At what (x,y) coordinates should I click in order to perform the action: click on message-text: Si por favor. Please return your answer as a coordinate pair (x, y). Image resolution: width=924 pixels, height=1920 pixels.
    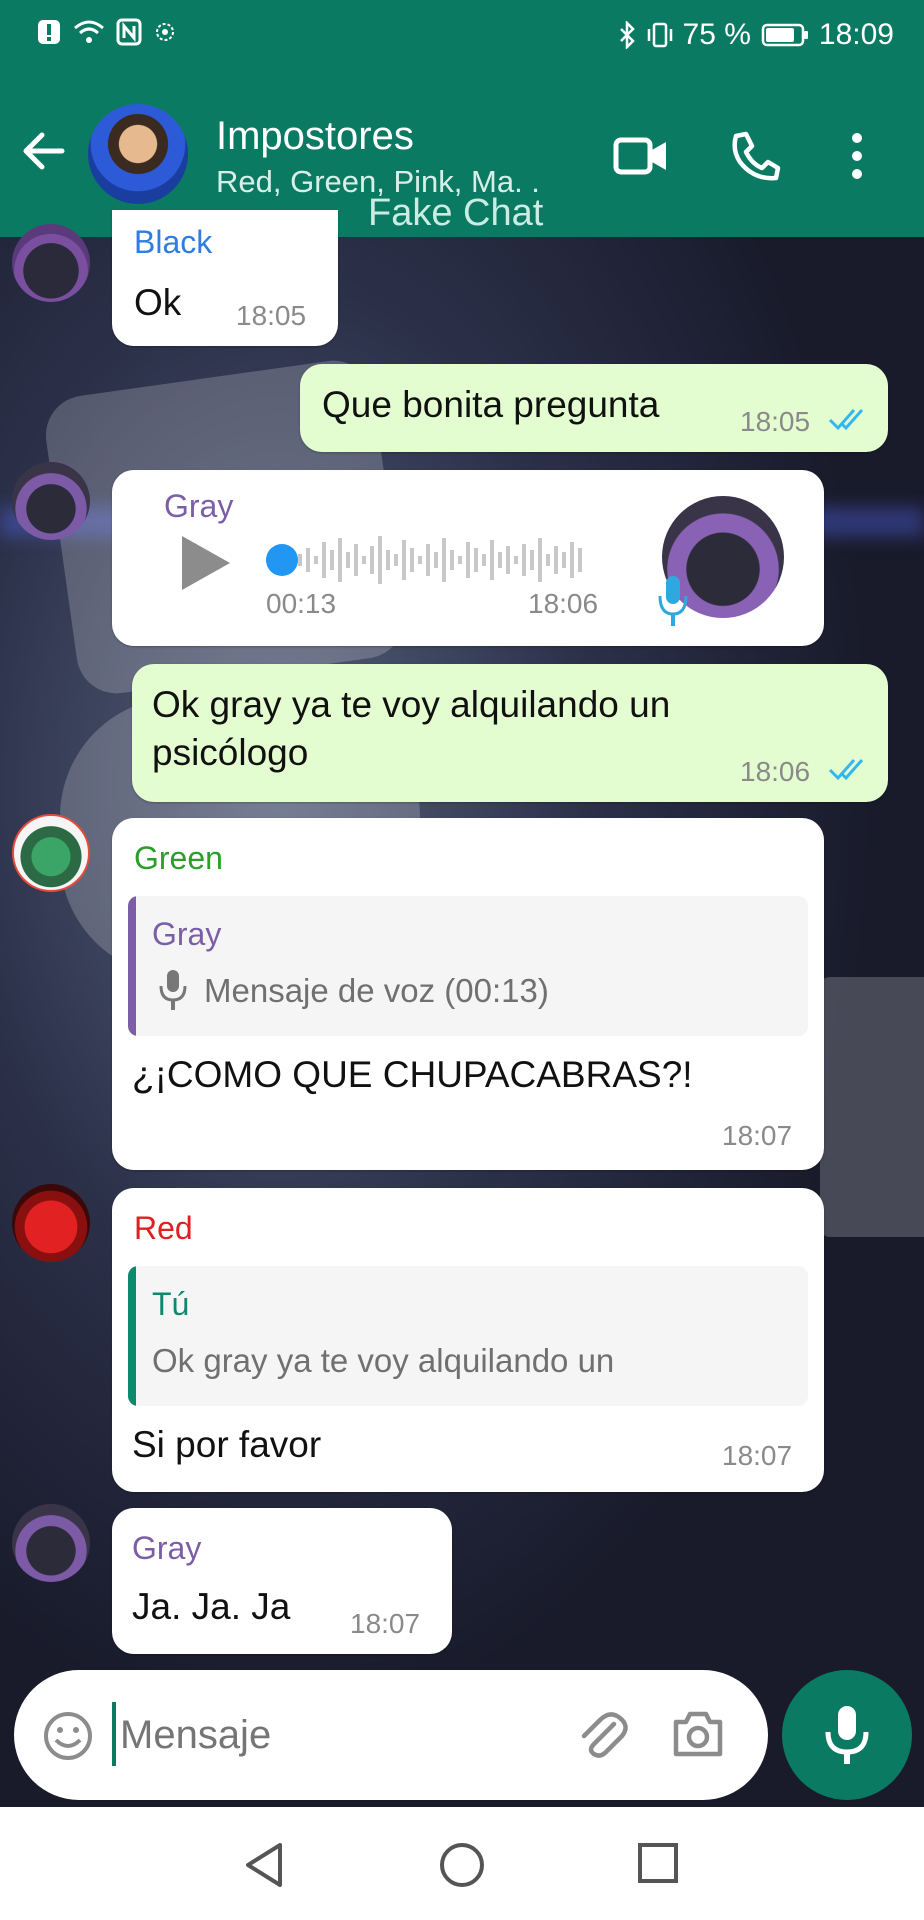
    Looking at the image, I should click on (227, 1444).